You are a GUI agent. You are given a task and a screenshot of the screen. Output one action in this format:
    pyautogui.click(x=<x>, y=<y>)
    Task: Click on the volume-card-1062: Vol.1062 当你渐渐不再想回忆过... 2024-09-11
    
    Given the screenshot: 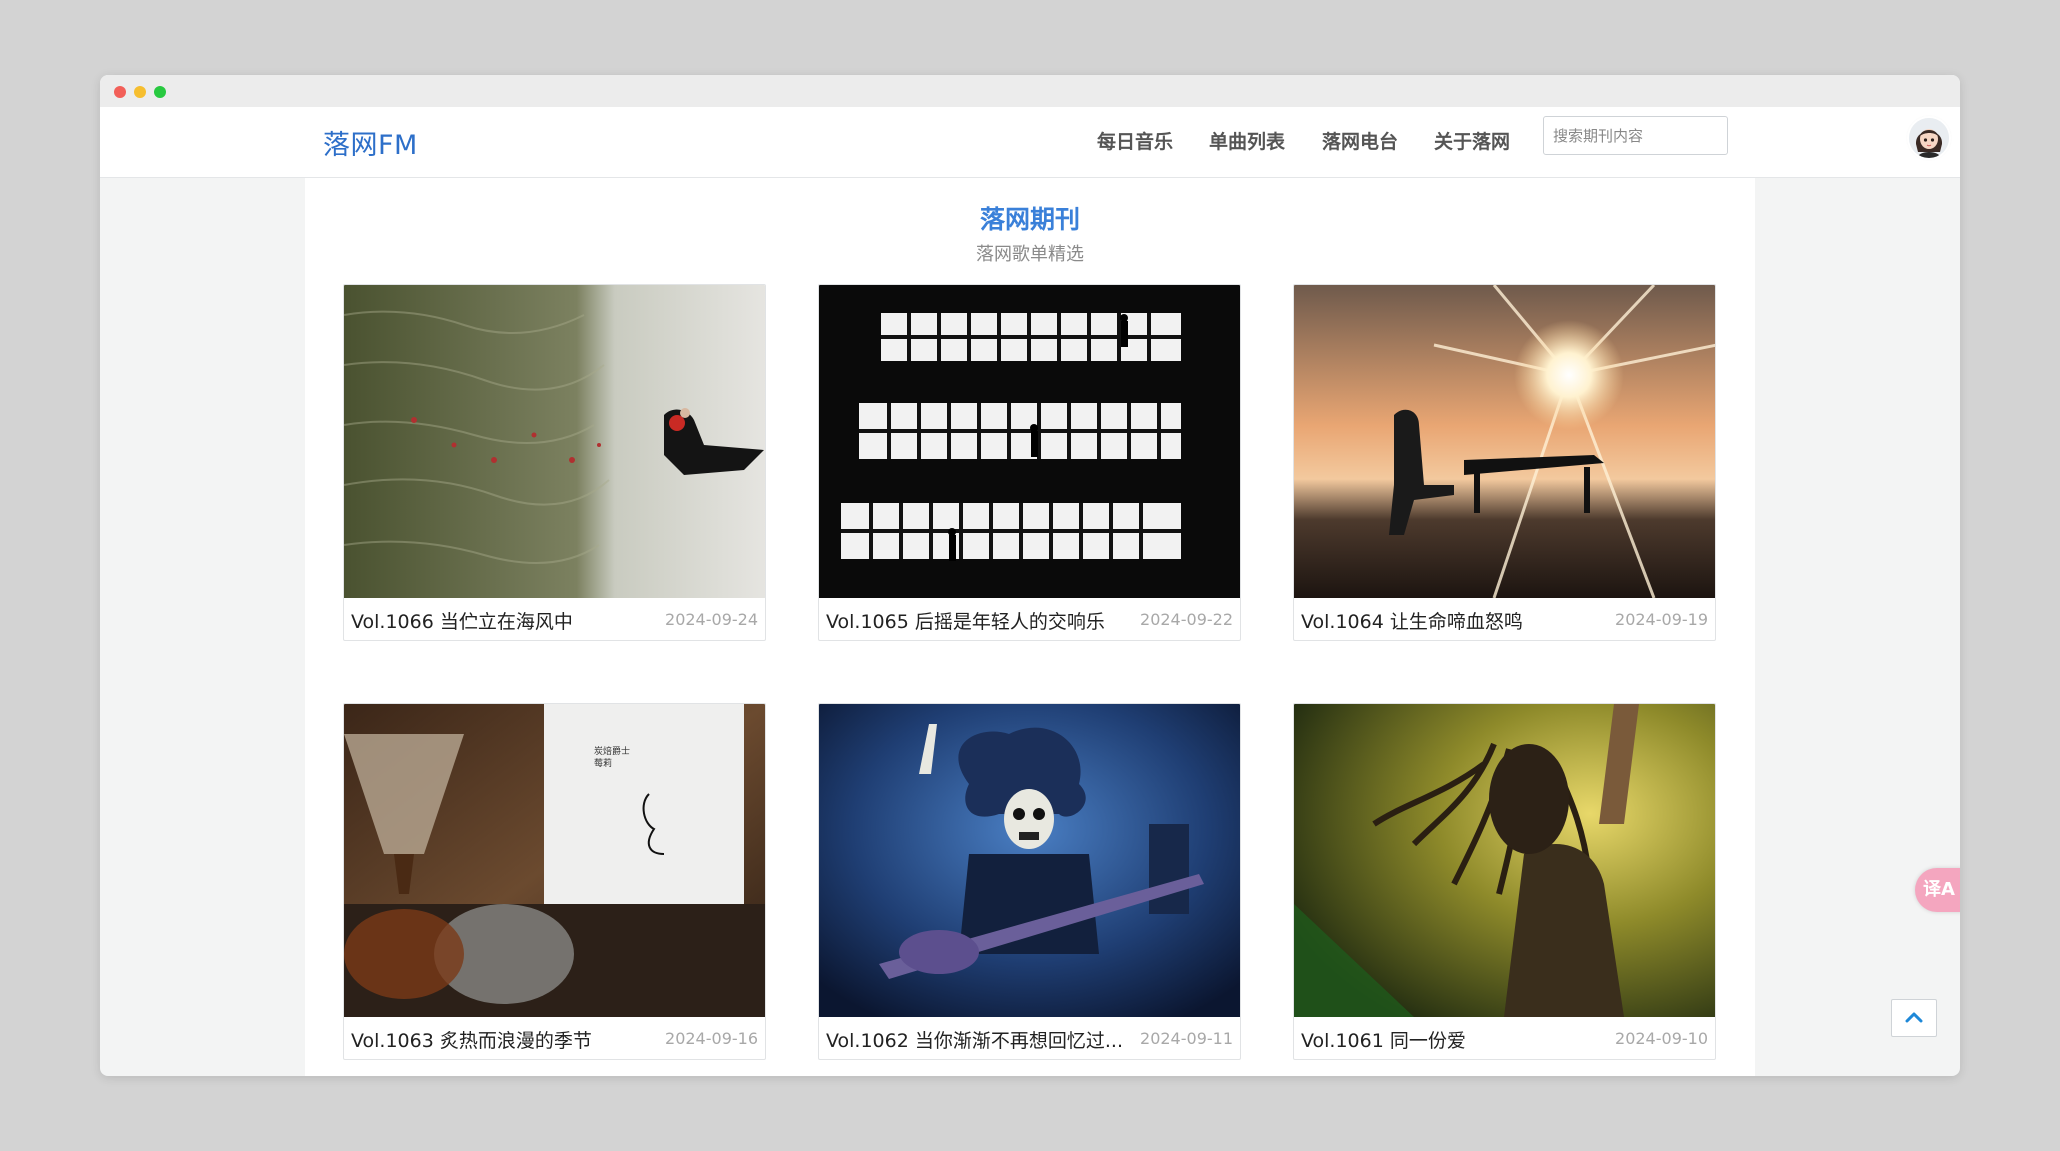 What is the action you would take?
    pyautogui.click(x=1029, y=881)
    